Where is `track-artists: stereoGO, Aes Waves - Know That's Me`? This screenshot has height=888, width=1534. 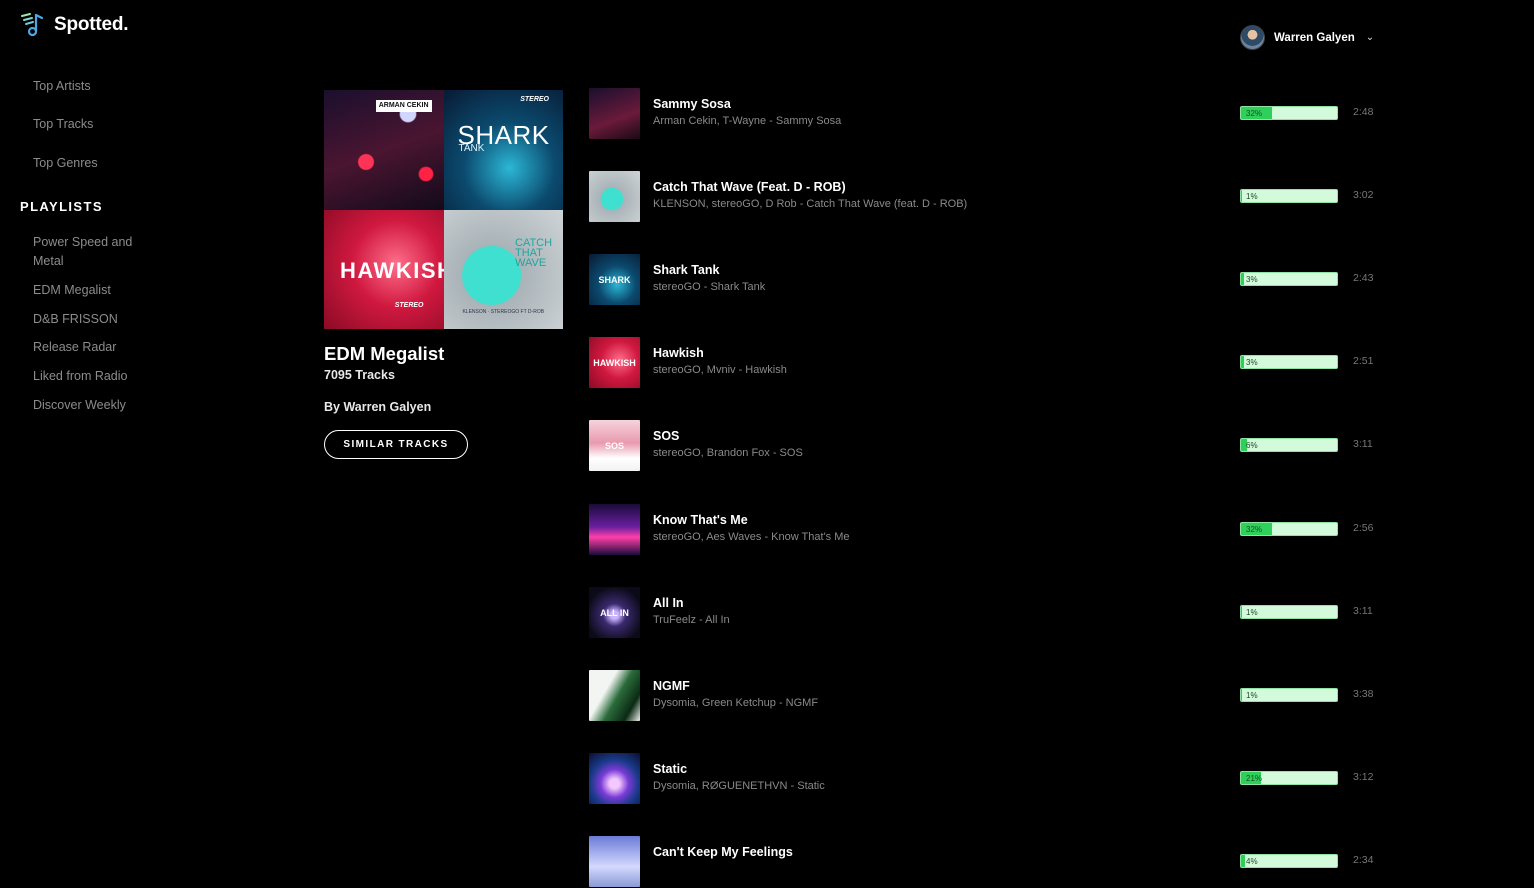 track-artists: stereoGO, Aes Waves - Know That's Me is located at coordinates (751, 537).